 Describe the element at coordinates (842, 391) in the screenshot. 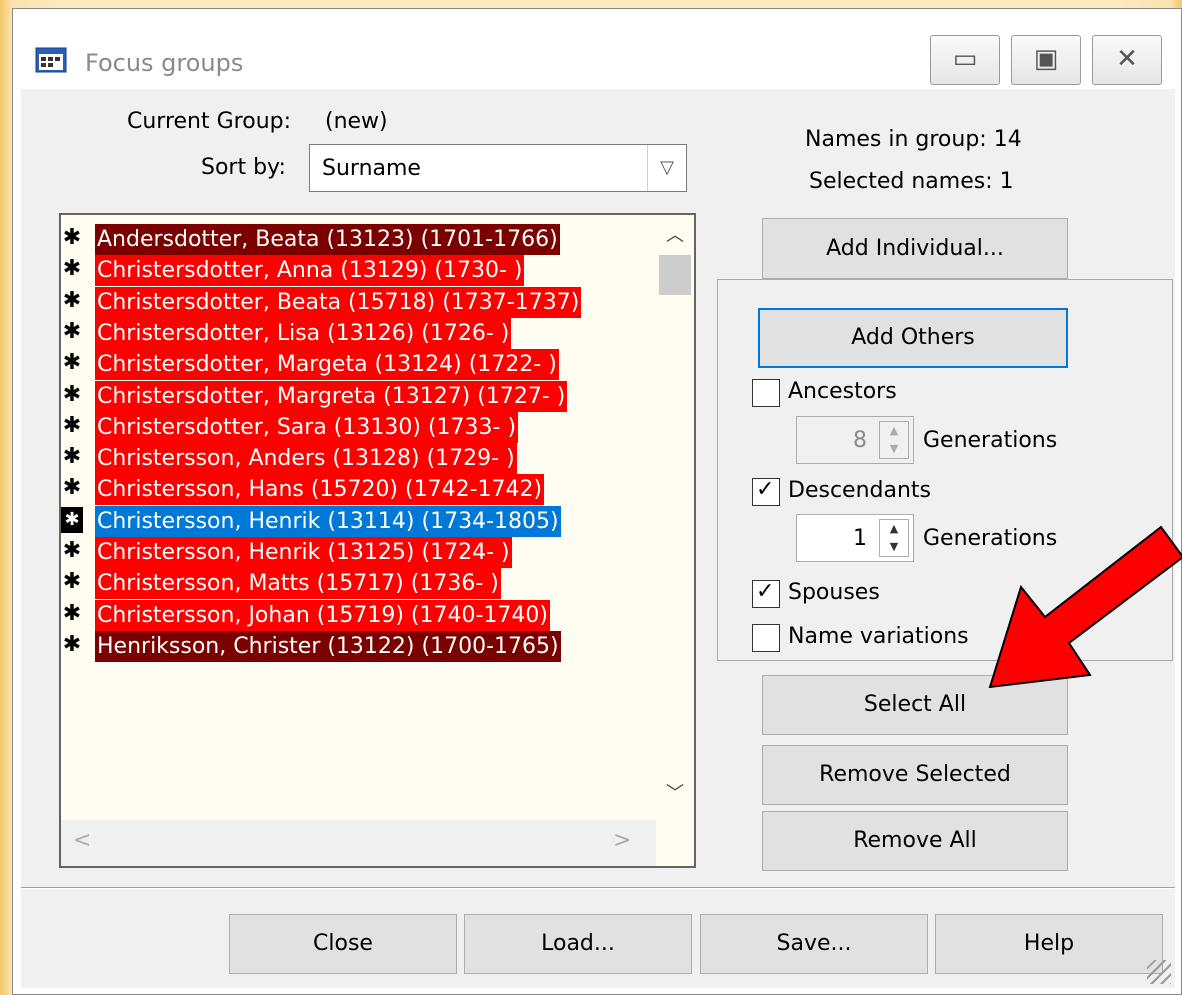

I see `ancestors-label: Ancestors` at that location.